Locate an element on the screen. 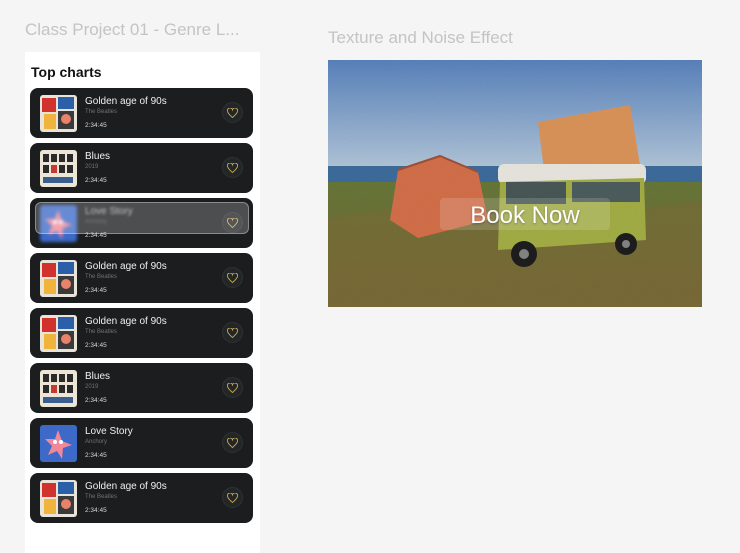 The height and width of the screenshot is (553, 740). book-now-button: Book Now is located at coordinates (525, 214).